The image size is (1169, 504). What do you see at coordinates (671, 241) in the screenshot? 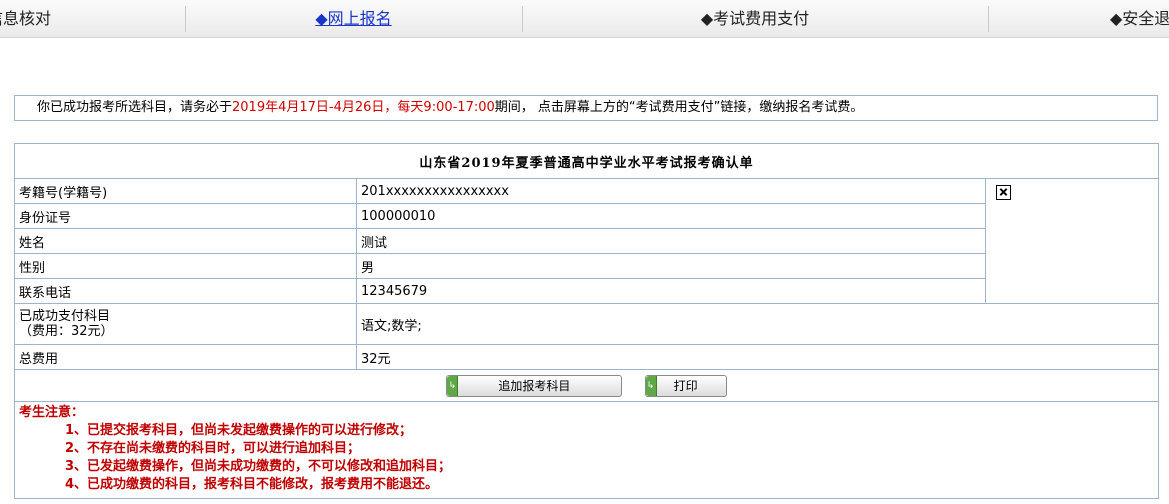
I see `field-value-name: 测试` at bounding box center [671, 241].